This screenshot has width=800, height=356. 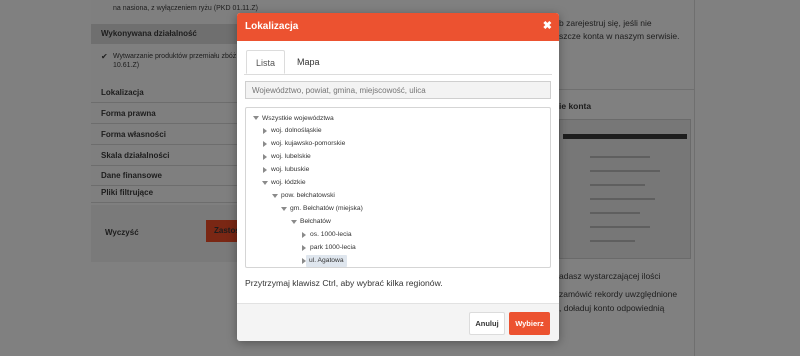 What do you see at coordinates (166, 34) in the screenshot?
I see `sidebar-section-title: Wykonywana działalność` at bounding box center [166, 34].